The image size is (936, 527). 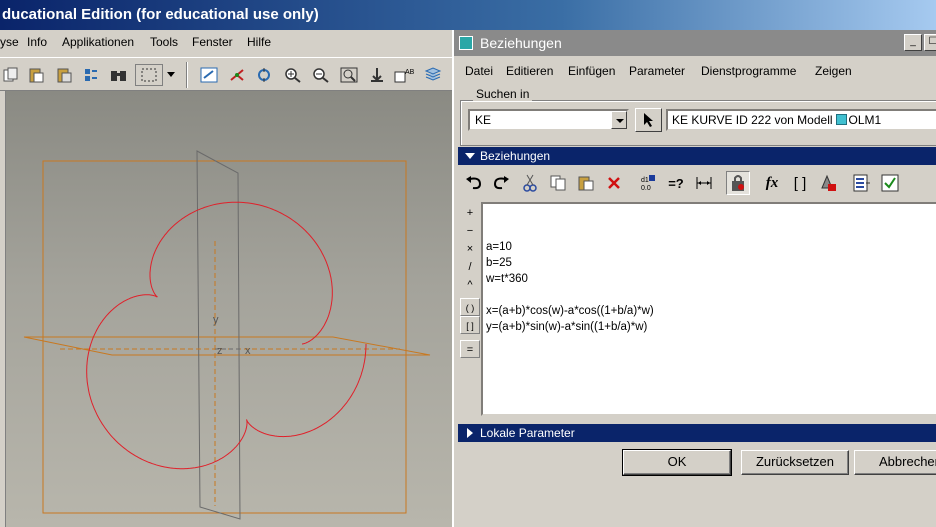 What do you see at coordinates (711, 231) in the screenshot?
I see `relation-line` at bounding box center [711, 231].